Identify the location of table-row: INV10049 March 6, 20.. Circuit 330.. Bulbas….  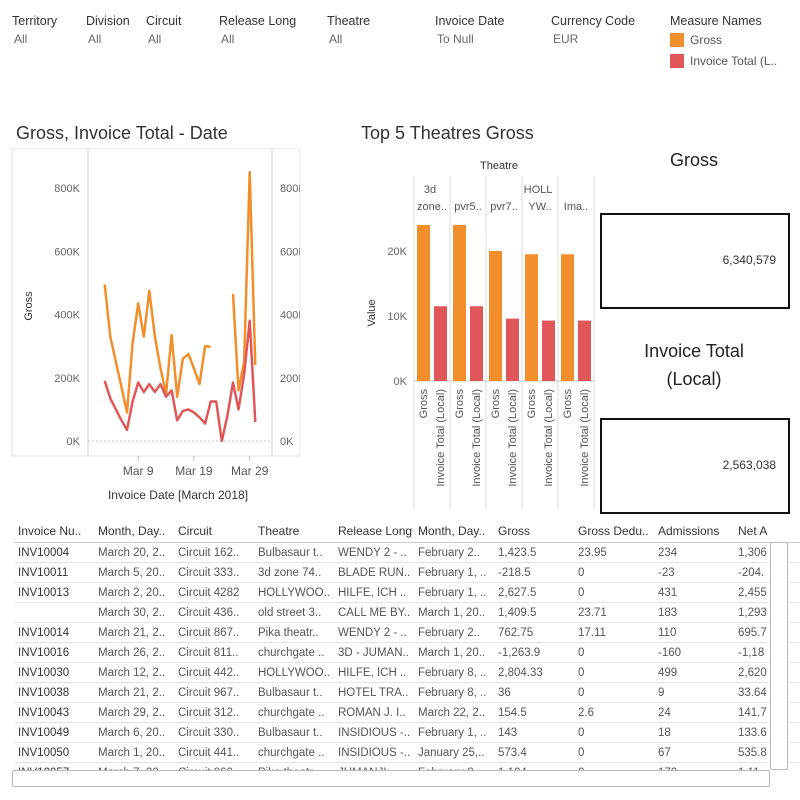
(407, 732).